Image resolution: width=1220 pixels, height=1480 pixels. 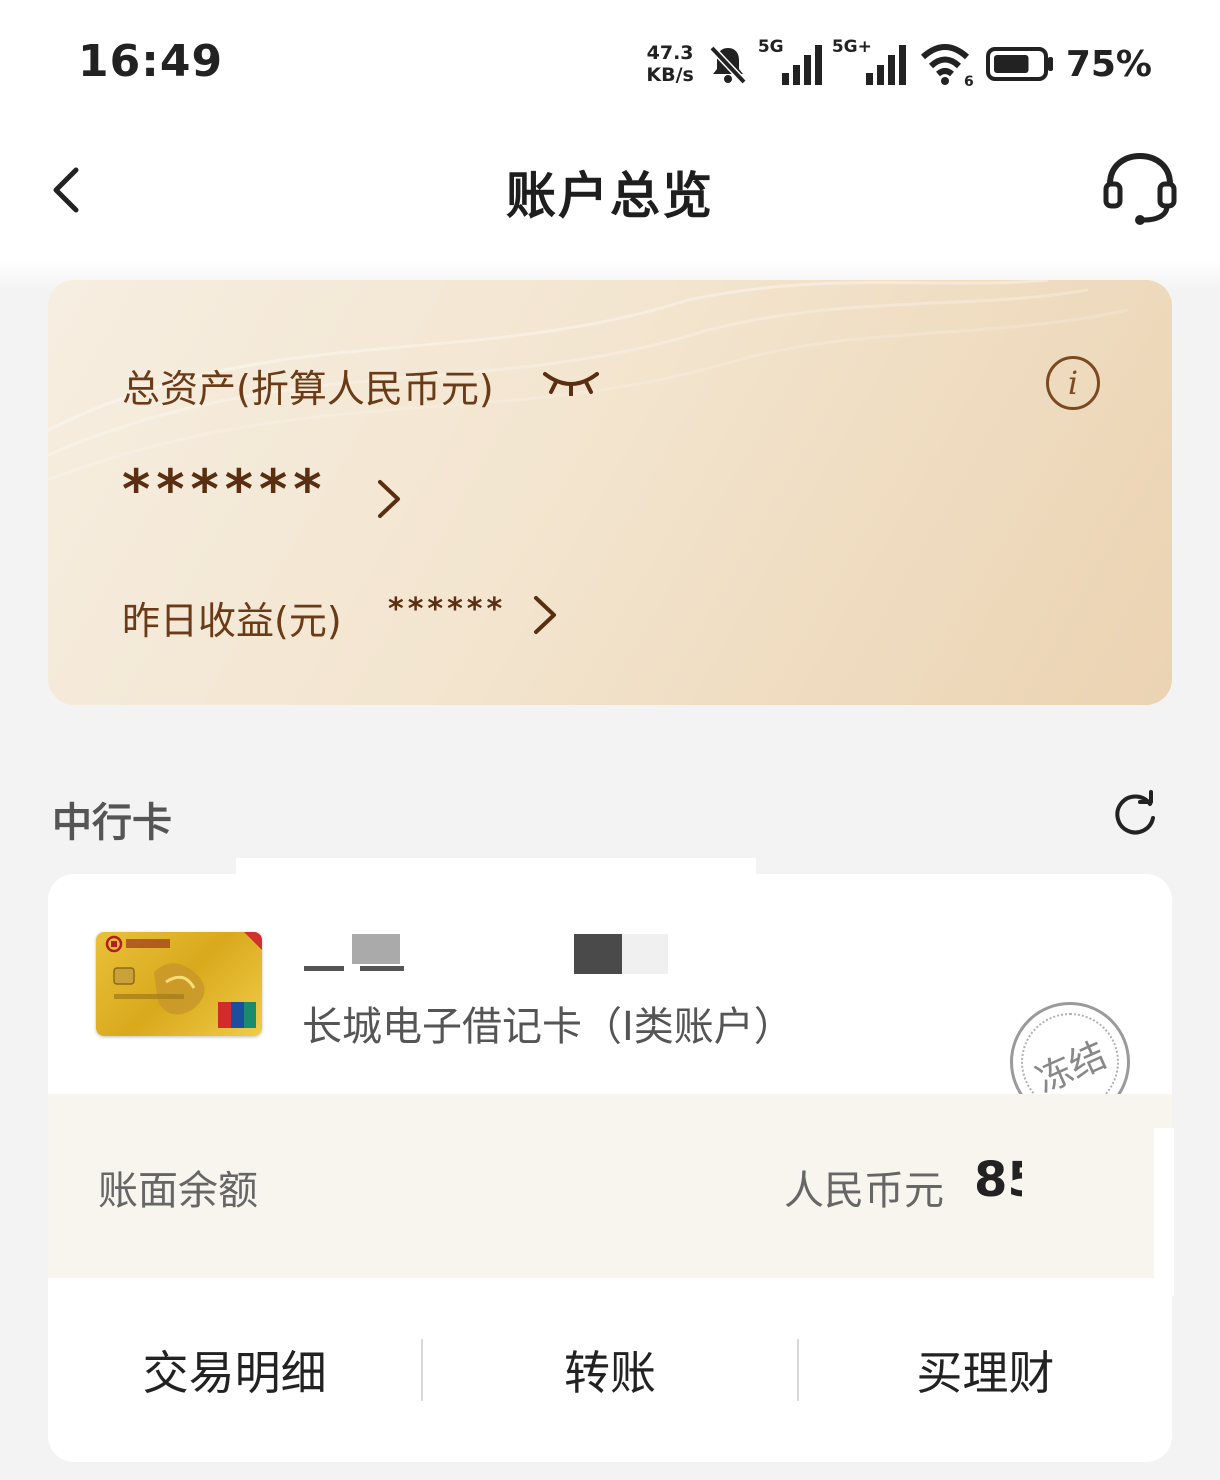 What do you see at coordinates (947, 65) in the screenshot?
I see `wifi-icon: 6` at bounding box center [947, 65].